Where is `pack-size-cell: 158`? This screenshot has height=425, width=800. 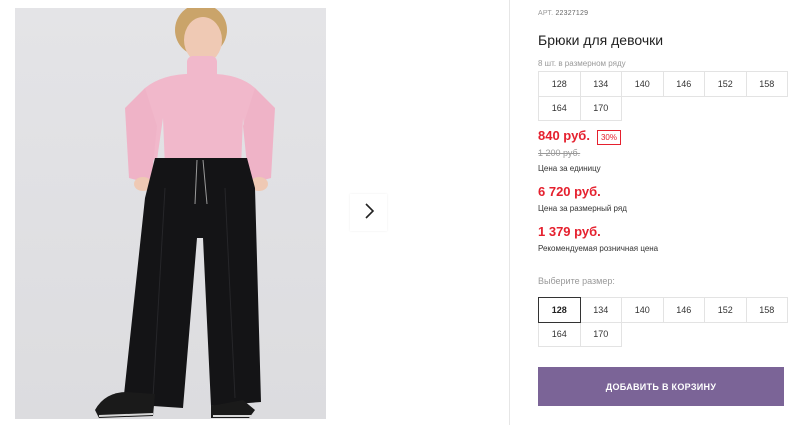 pack-size-cell: 158 is located at coordinates (766, 84).